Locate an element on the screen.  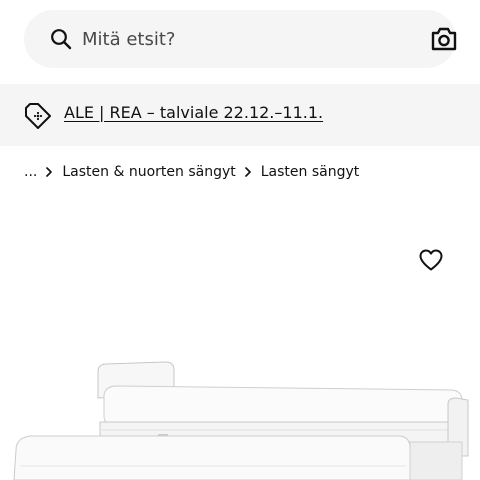
search-bar is located at coordinates (241, 39).